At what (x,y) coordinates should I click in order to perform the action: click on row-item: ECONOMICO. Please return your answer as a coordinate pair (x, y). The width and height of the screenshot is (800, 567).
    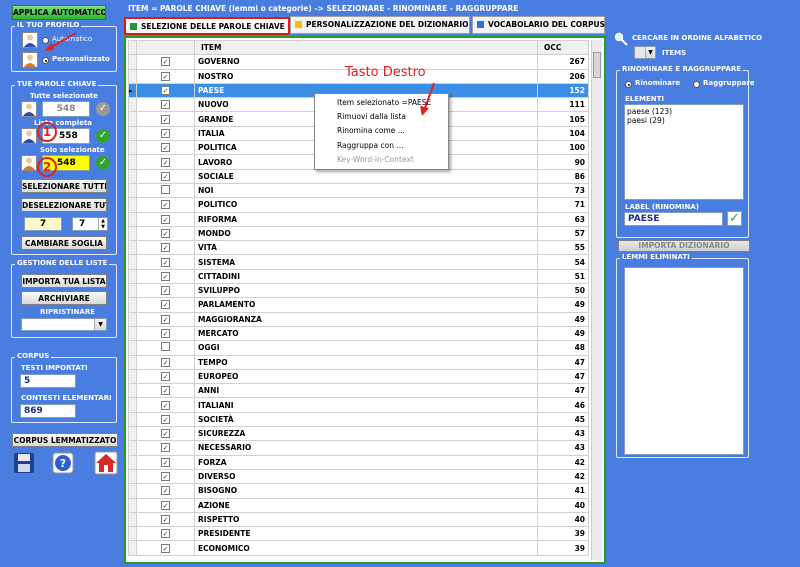
    Looking at the image, I should click on (366, 548).